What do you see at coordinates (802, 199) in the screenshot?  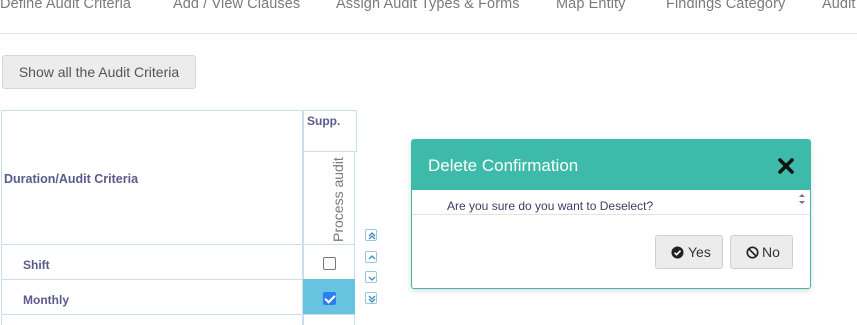 I see `scroll-arrows-icon` at bounding box center [802, 199].